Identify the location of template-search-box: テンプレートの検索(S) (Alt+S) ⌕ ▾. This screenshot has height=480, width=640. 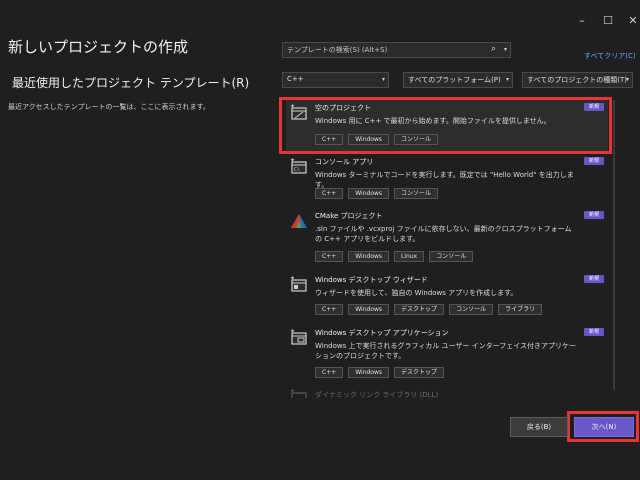
(396, 50).